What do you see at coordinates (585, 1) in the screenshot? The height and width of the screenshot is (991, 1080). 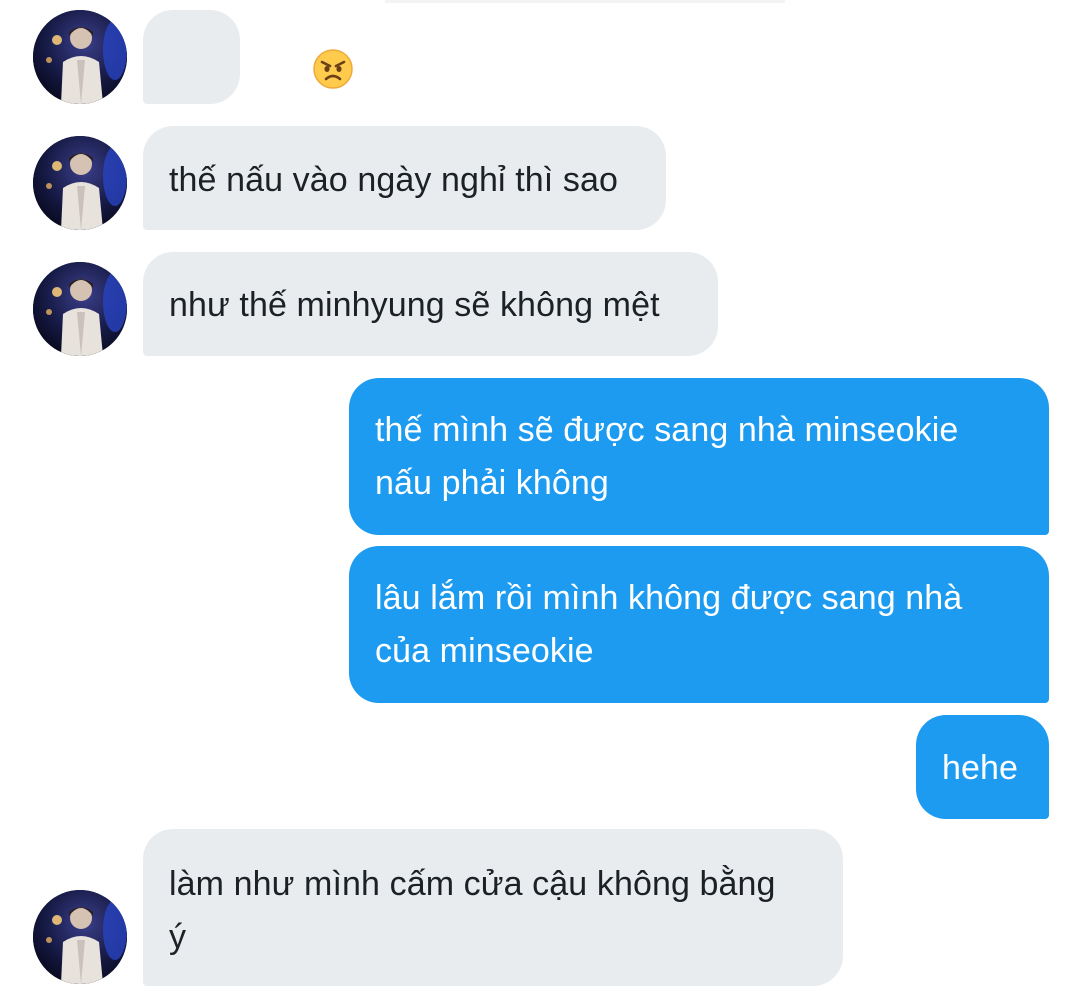 I see `top-divider` at bounding box center [585, 1].